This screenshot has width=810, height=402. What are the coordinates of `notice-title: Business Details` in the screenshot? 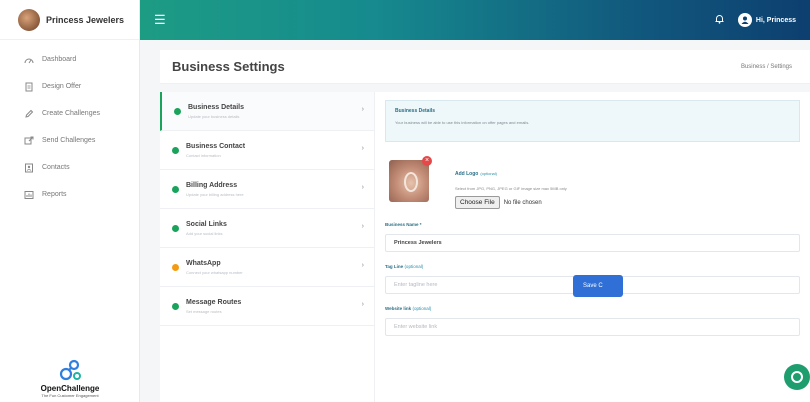 It's located at (415, 111).